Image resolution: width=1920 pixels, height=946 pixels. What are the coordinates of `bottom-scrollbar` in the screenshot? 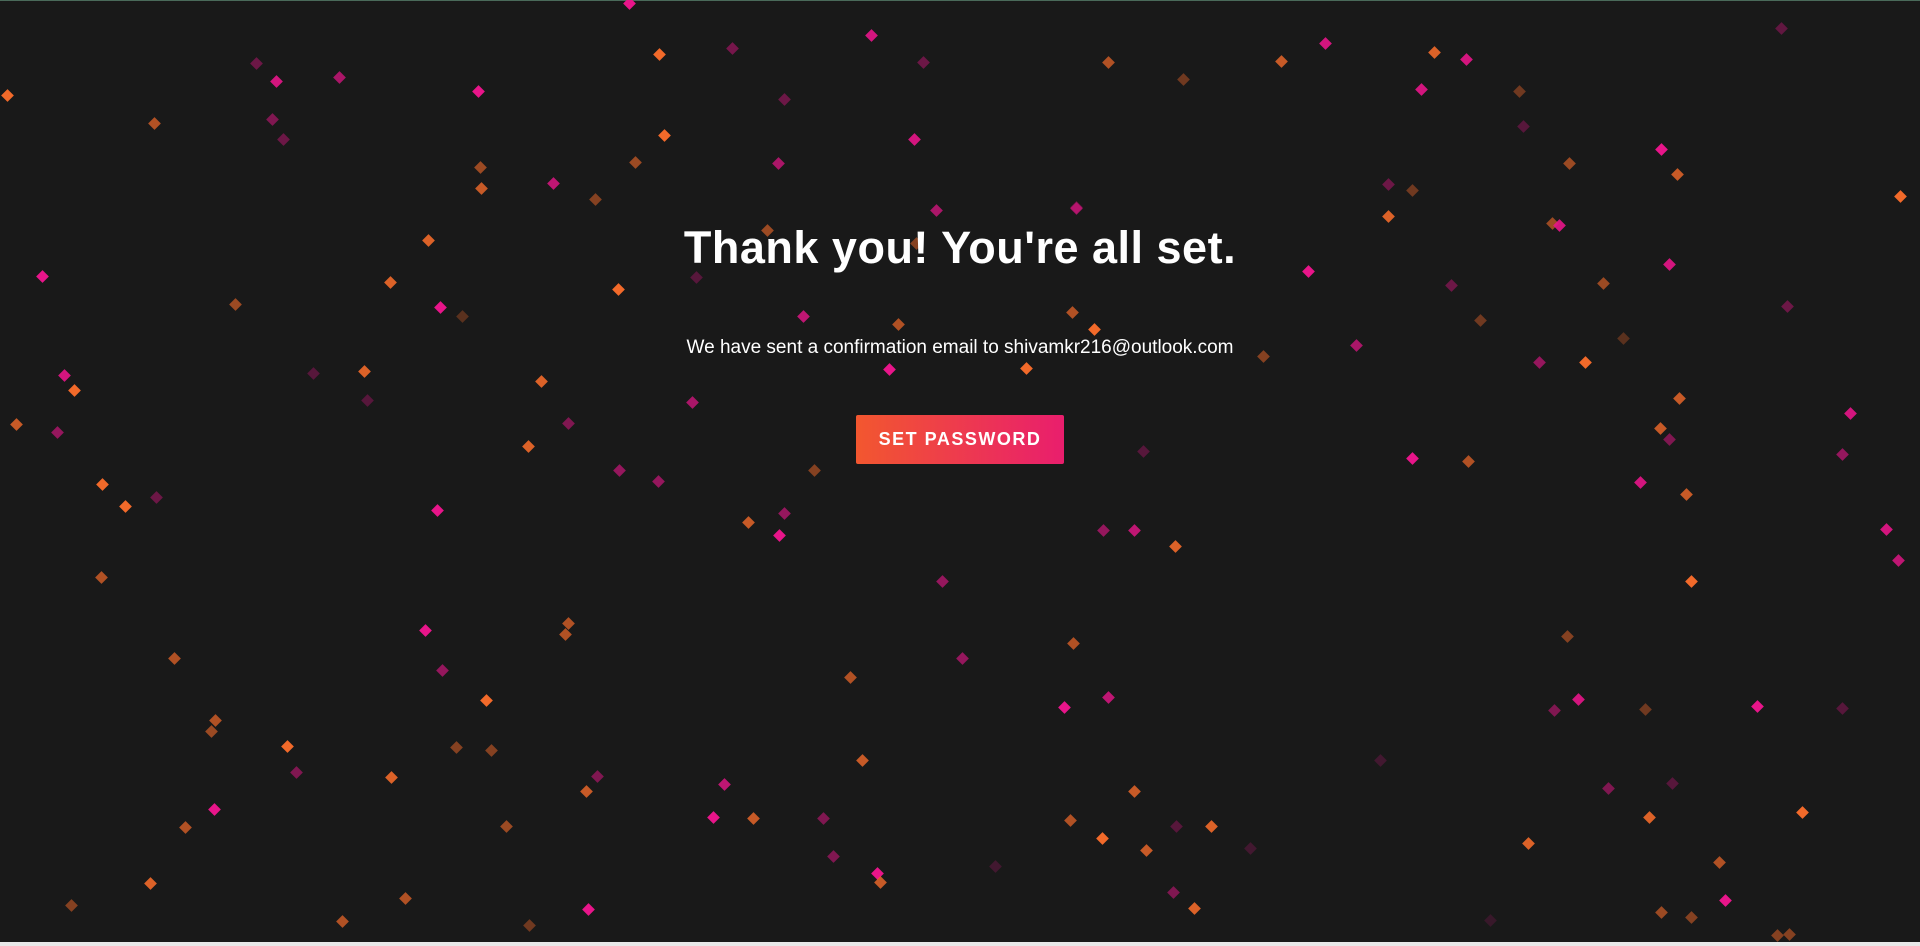 It's located at (960, 944).